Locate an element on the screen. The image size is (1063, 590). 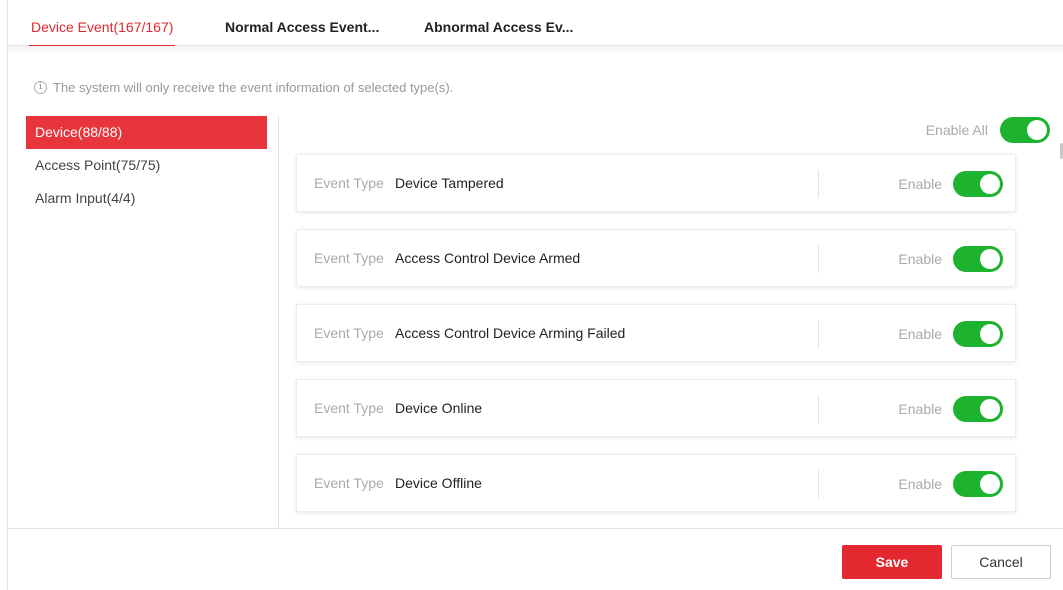
save-button: Save is located at coordinates (892, 562).